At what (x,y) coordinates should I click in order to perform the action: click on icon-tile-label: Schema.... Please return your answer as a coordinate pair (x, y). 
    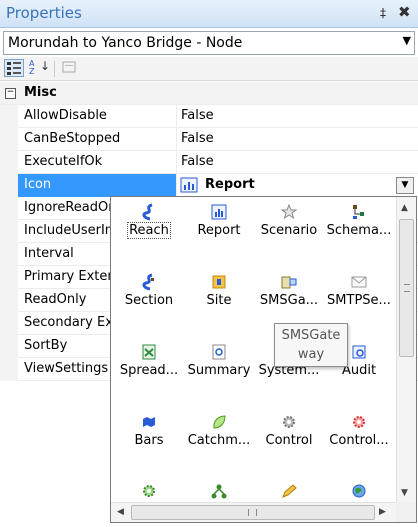
    Looking at the image, I should click on (359, 230).